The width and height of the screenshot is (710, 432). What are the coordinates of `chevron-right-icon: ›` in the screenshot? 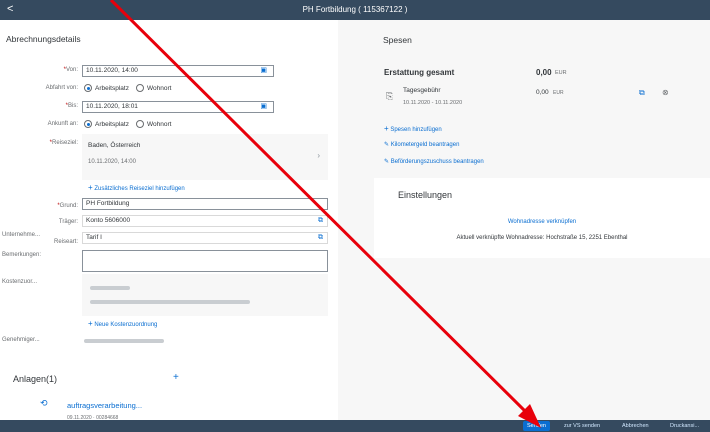 It's located at (318, 155).